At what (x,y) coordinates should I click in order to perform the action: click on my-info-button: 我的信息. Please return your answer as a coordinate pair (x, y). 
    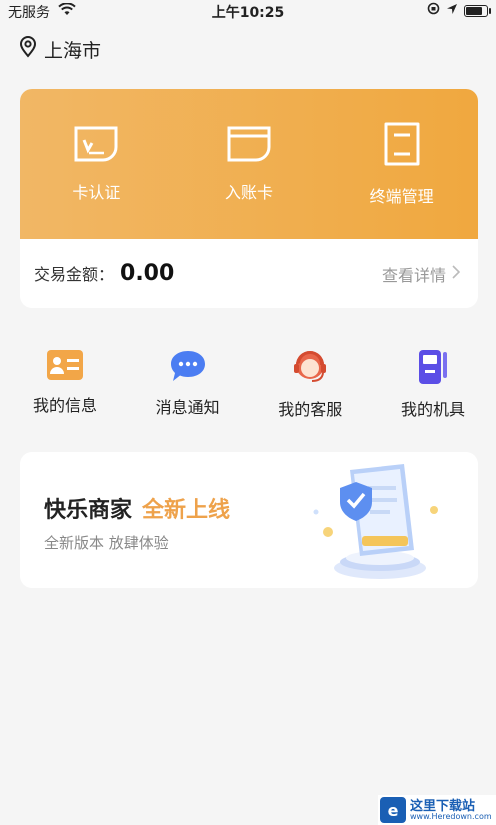
    Looking at the image, I should click on (65, 385).